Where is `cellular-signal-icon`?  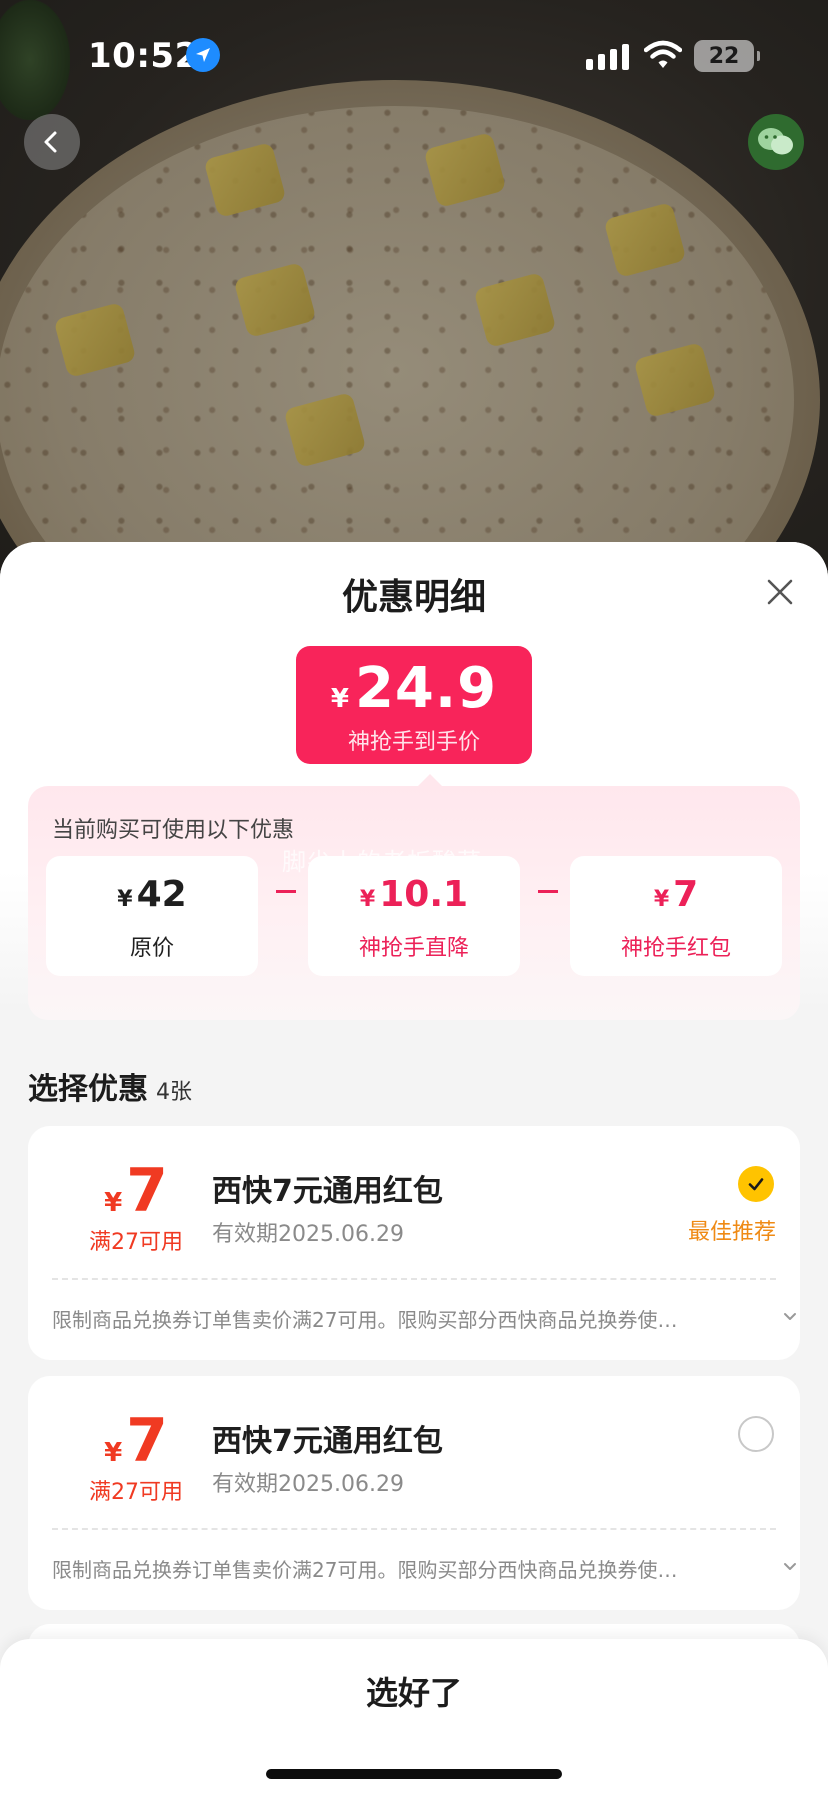 cellular-signal-icon is located at coordinates (608, 59).